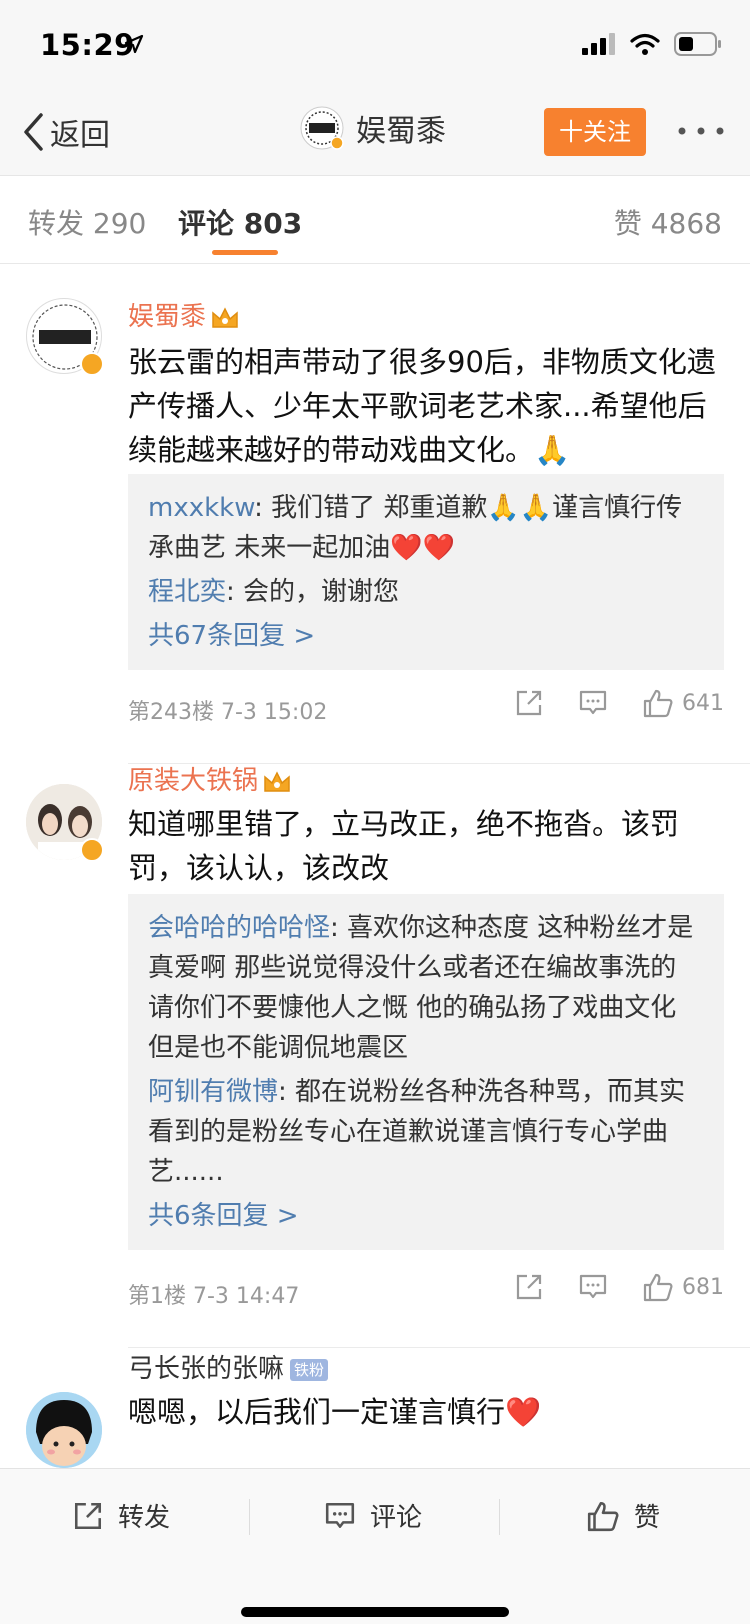  I want to click on comment-label: 评论, so click(396, 1518).